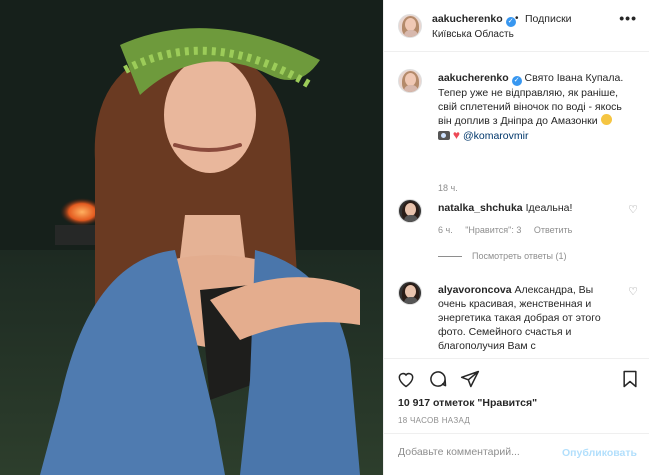 This screenshot has height=475, width=649. I want to click on comment-text: Ідеальна!, so click(549, 208).